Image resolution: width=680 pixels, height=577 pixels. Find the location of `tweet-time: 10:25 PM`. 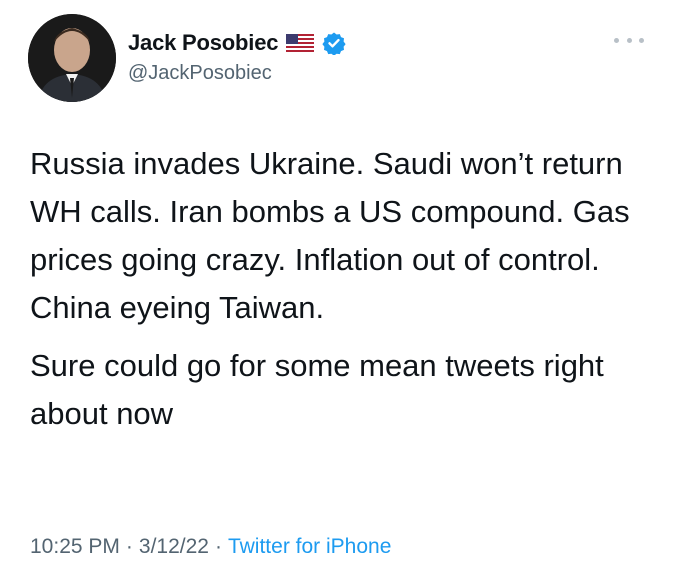

tweet-time: 10:25 PM is located at coordinates (75, 547).